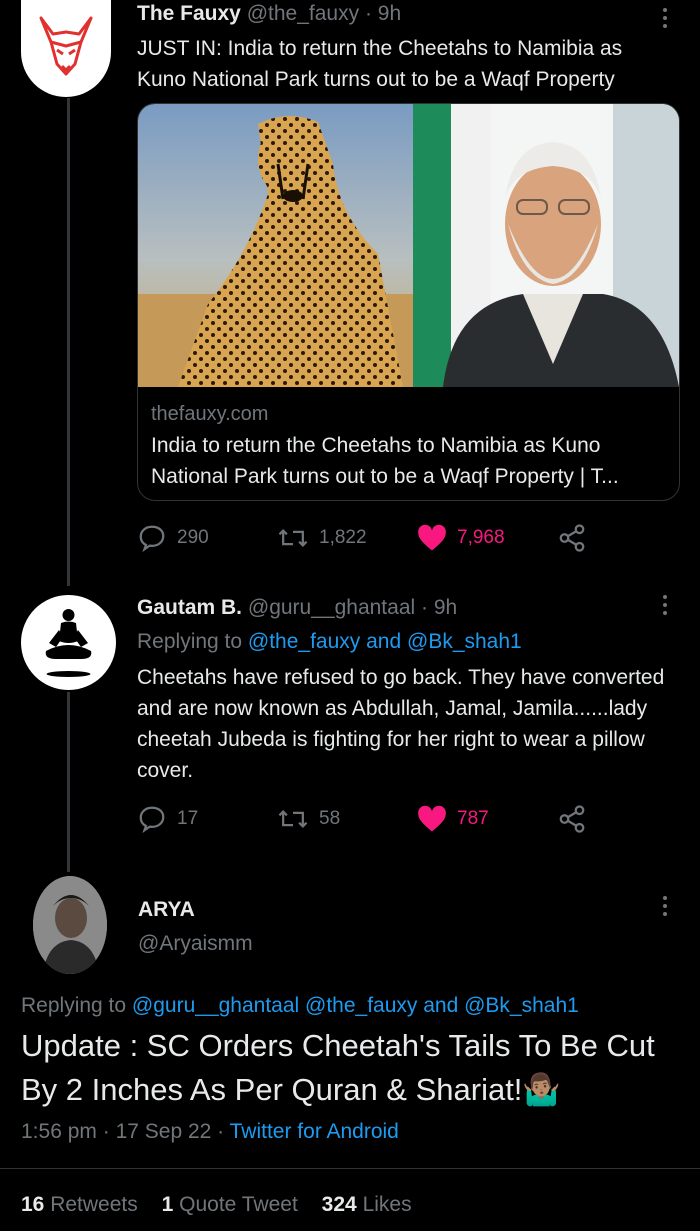 This screenshot has width=700, height=1231. Describe the element at coordinates (339, 1204) in the screenshot. I see `likes-count: 324` at that location.